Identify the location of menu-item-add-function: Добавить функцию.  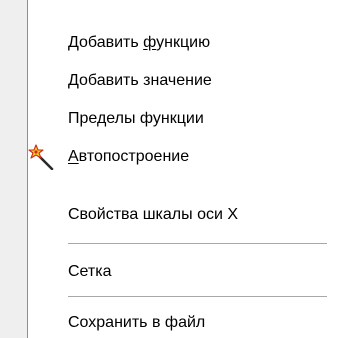
(186, 43).